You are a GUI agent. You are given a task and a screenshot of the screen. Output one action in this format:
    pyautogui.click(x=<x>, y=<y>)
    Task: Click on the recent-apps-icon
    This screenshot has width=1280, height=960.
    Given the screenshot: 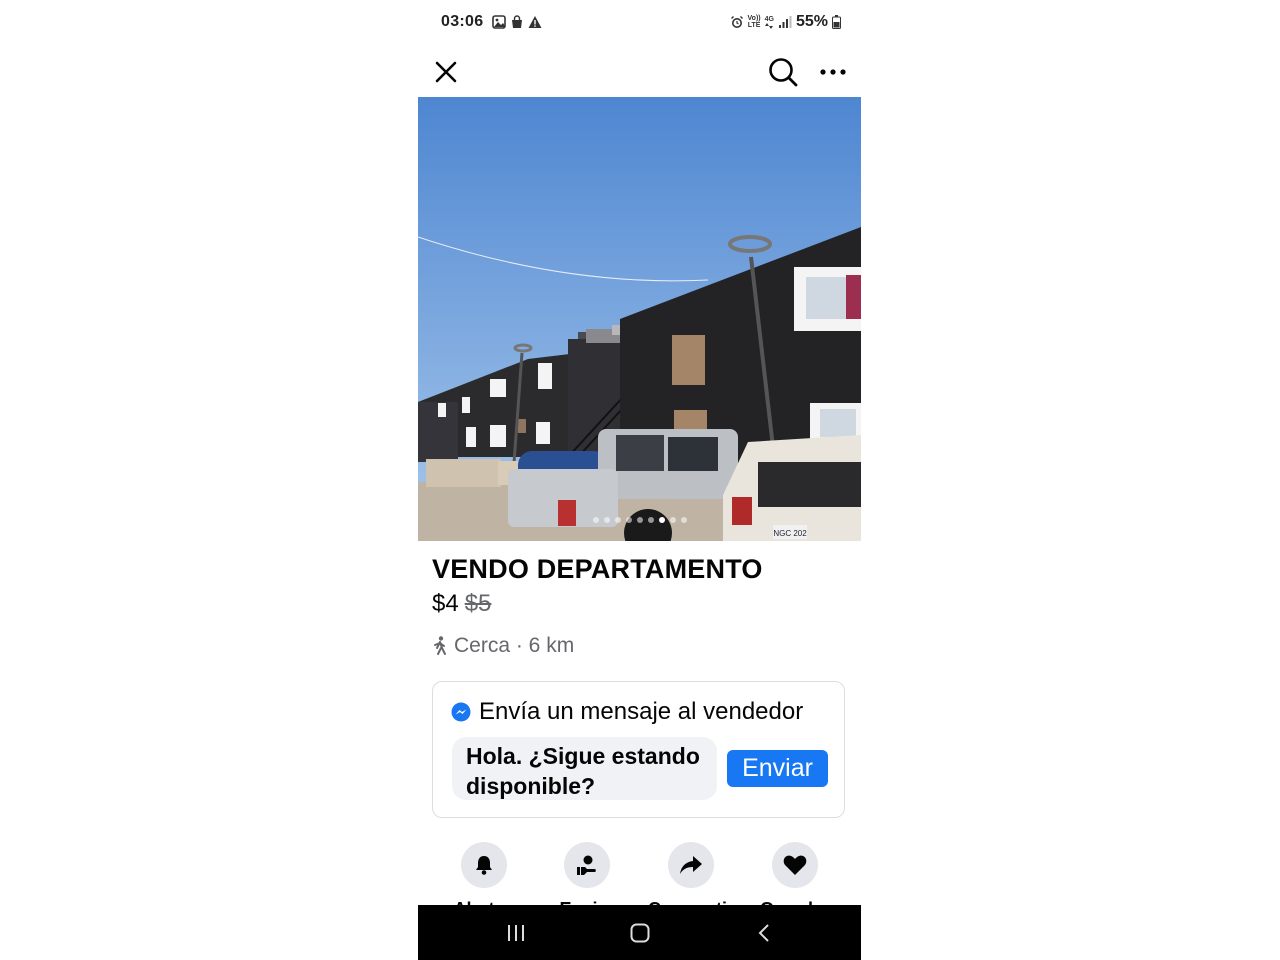 What is the action you would take?
    pyautogui.click(x=516, y=933)
    